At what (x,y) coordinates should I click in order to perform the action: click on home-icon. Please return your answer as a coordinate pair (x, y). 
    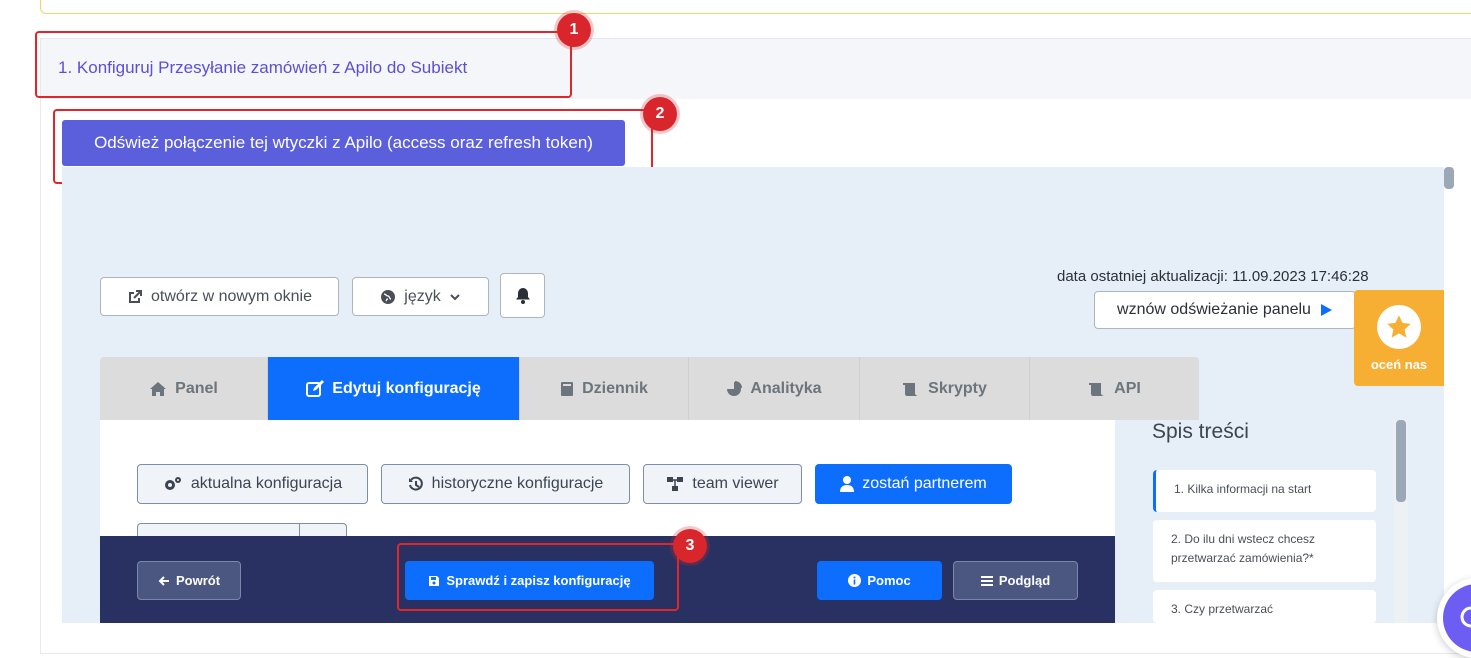
    Looking at the image, I should click on (158, 389).